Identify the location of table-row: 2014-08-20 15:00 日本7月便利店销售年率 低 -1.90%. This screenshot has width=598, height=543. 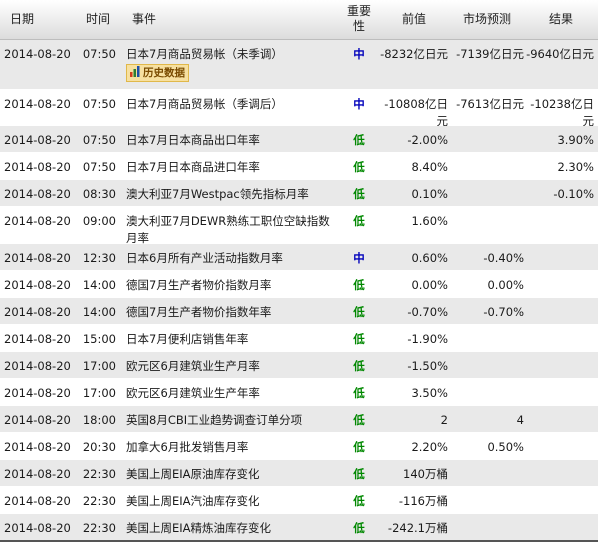
(299, 338).